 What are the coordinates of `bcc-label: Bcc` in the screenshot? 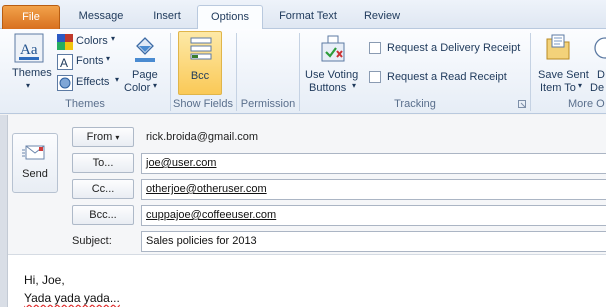 It's located at (200, 76).